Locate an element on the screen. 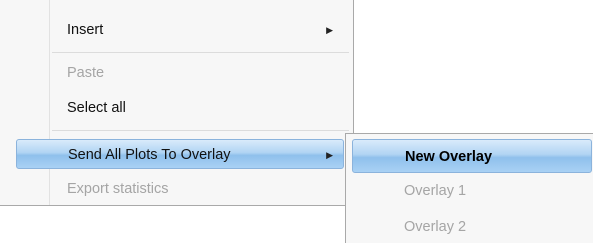 Image resolution: width=593 pixels, height=243 pixels. submenu-item-overlay-1: Overlay 1 is located at coordinates (469, 191).